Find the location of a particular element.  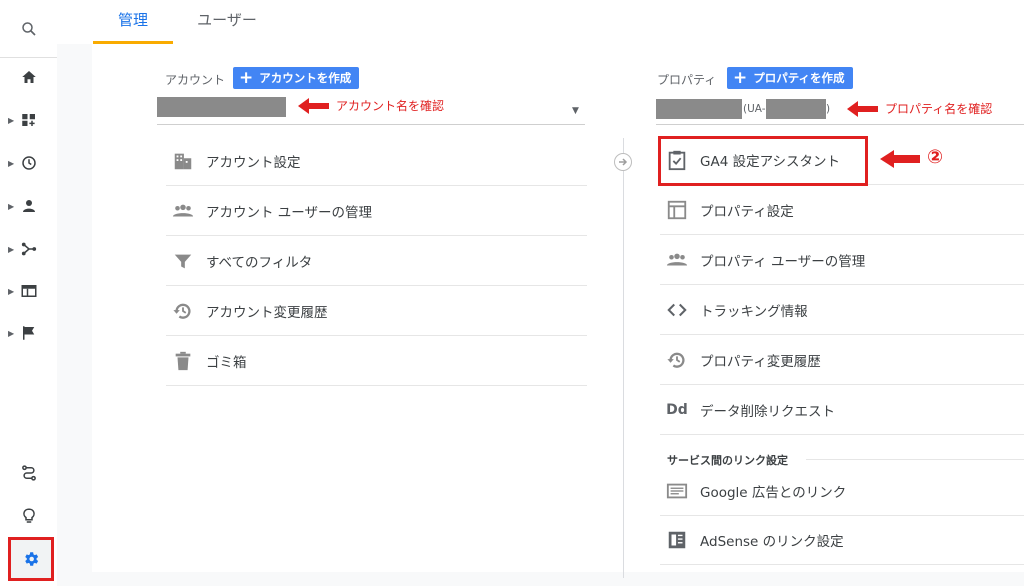

nav-acquisition: ▶ is located at coordinates (28, 249).